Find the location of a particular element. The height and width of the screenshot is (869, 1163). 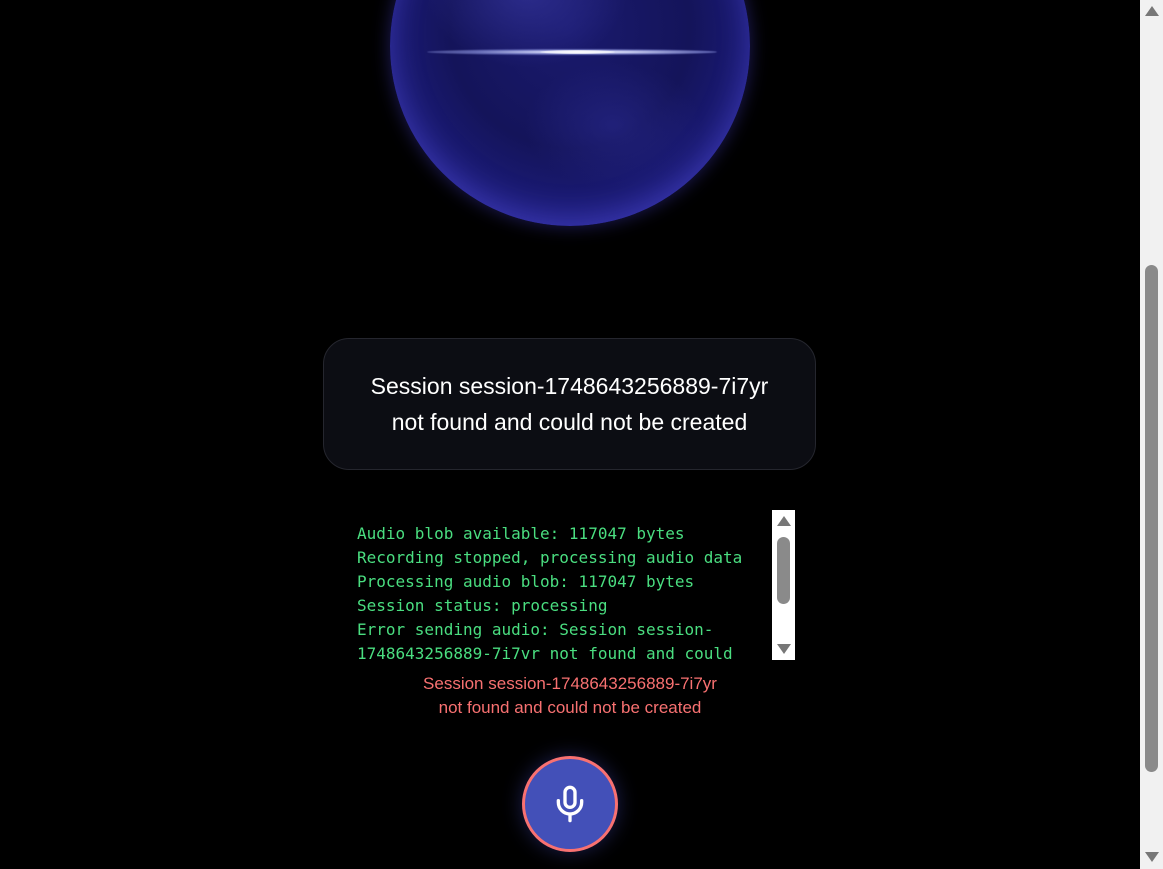

page-scrollbar is located at coordinates (1151, 434).